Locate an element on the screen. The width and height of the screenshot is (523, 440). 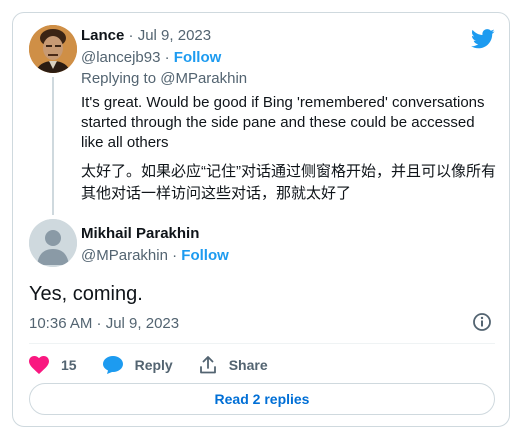
avatar-lance is located at coordinates (53, 49).